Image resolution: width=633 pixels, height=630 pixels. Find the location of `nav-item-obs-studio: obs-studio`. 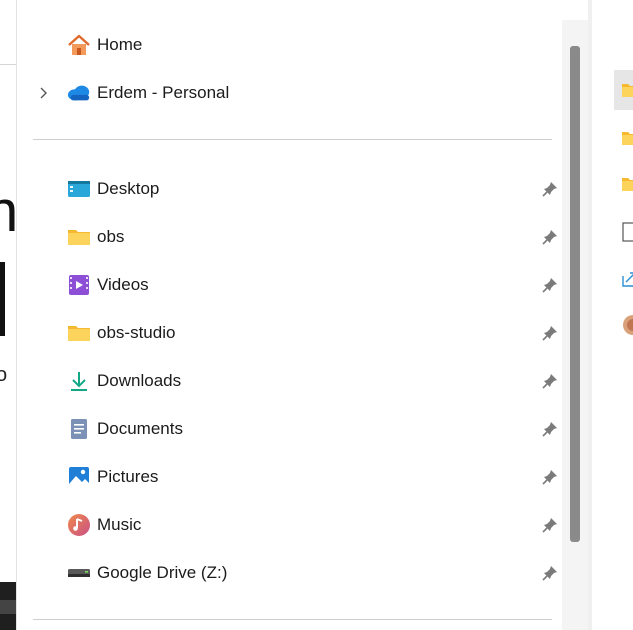

nav-item-obs-studio: obs-studio is located at coordinates (290, 333).